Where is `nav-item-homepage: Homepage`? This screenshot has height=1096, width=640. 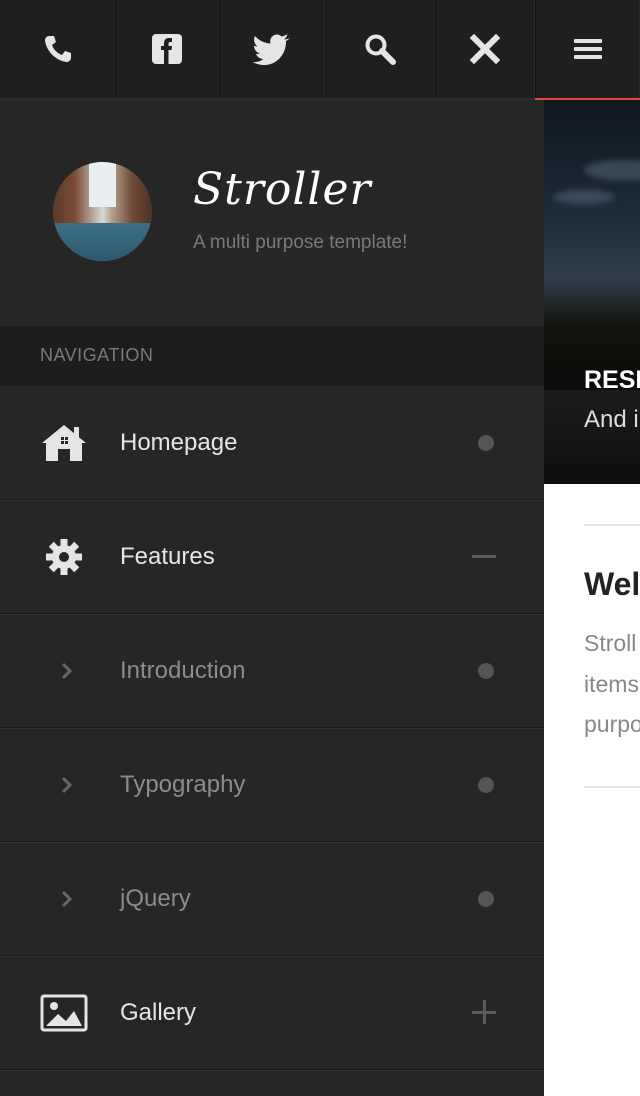 nav-item-homepage: Homepage is located at coordinates (272, 443).